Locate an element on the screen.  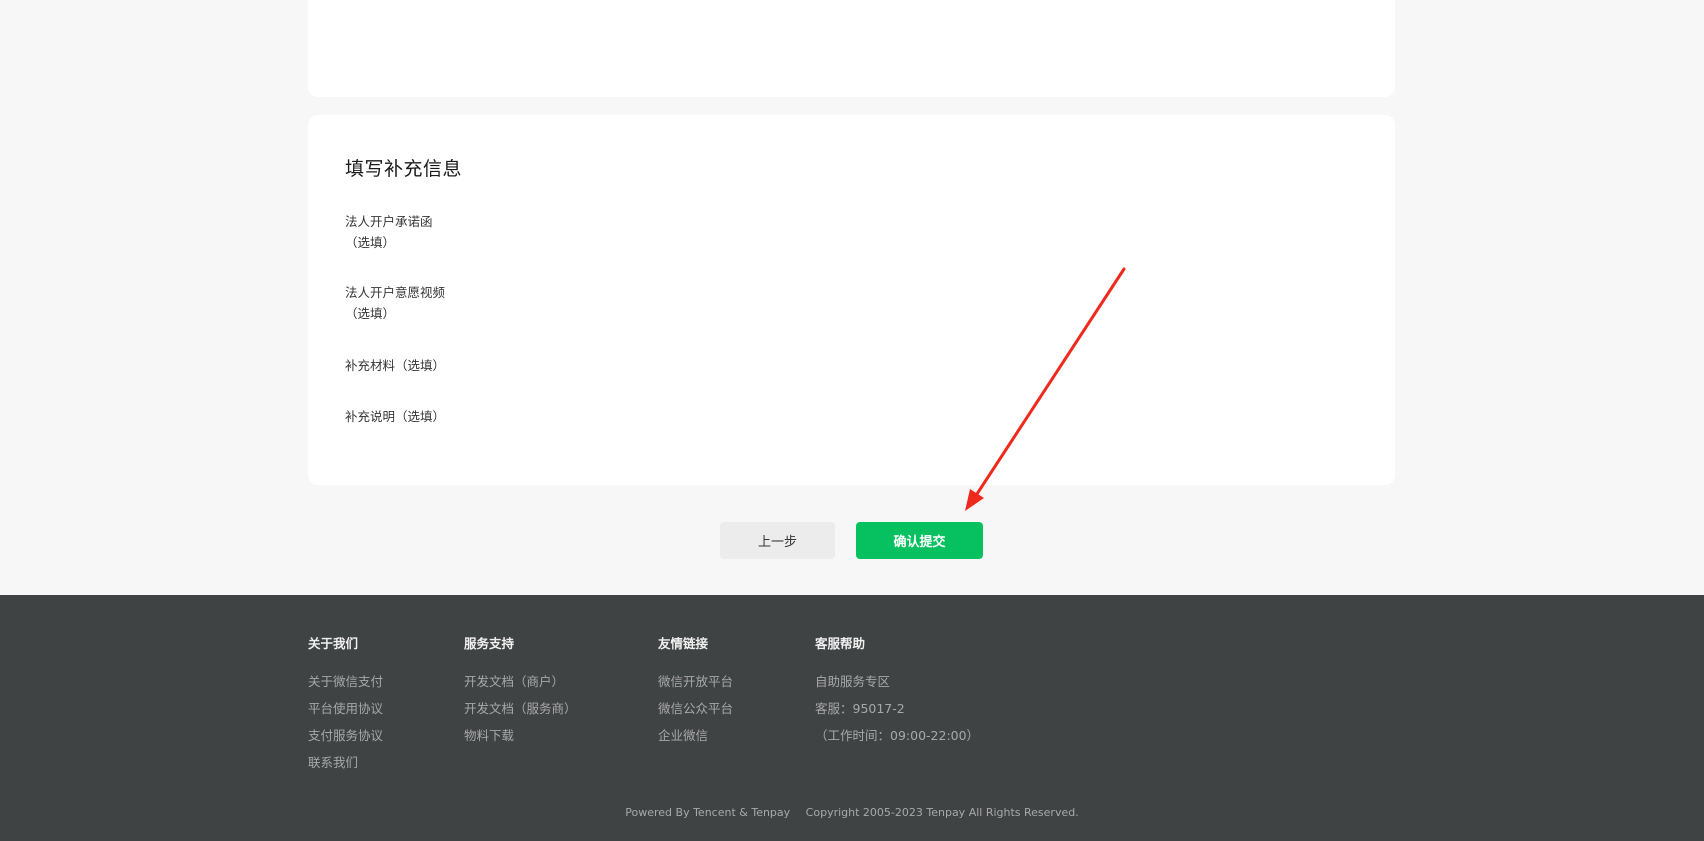
back-button: 上一步 is located at coordinates (777, 540).